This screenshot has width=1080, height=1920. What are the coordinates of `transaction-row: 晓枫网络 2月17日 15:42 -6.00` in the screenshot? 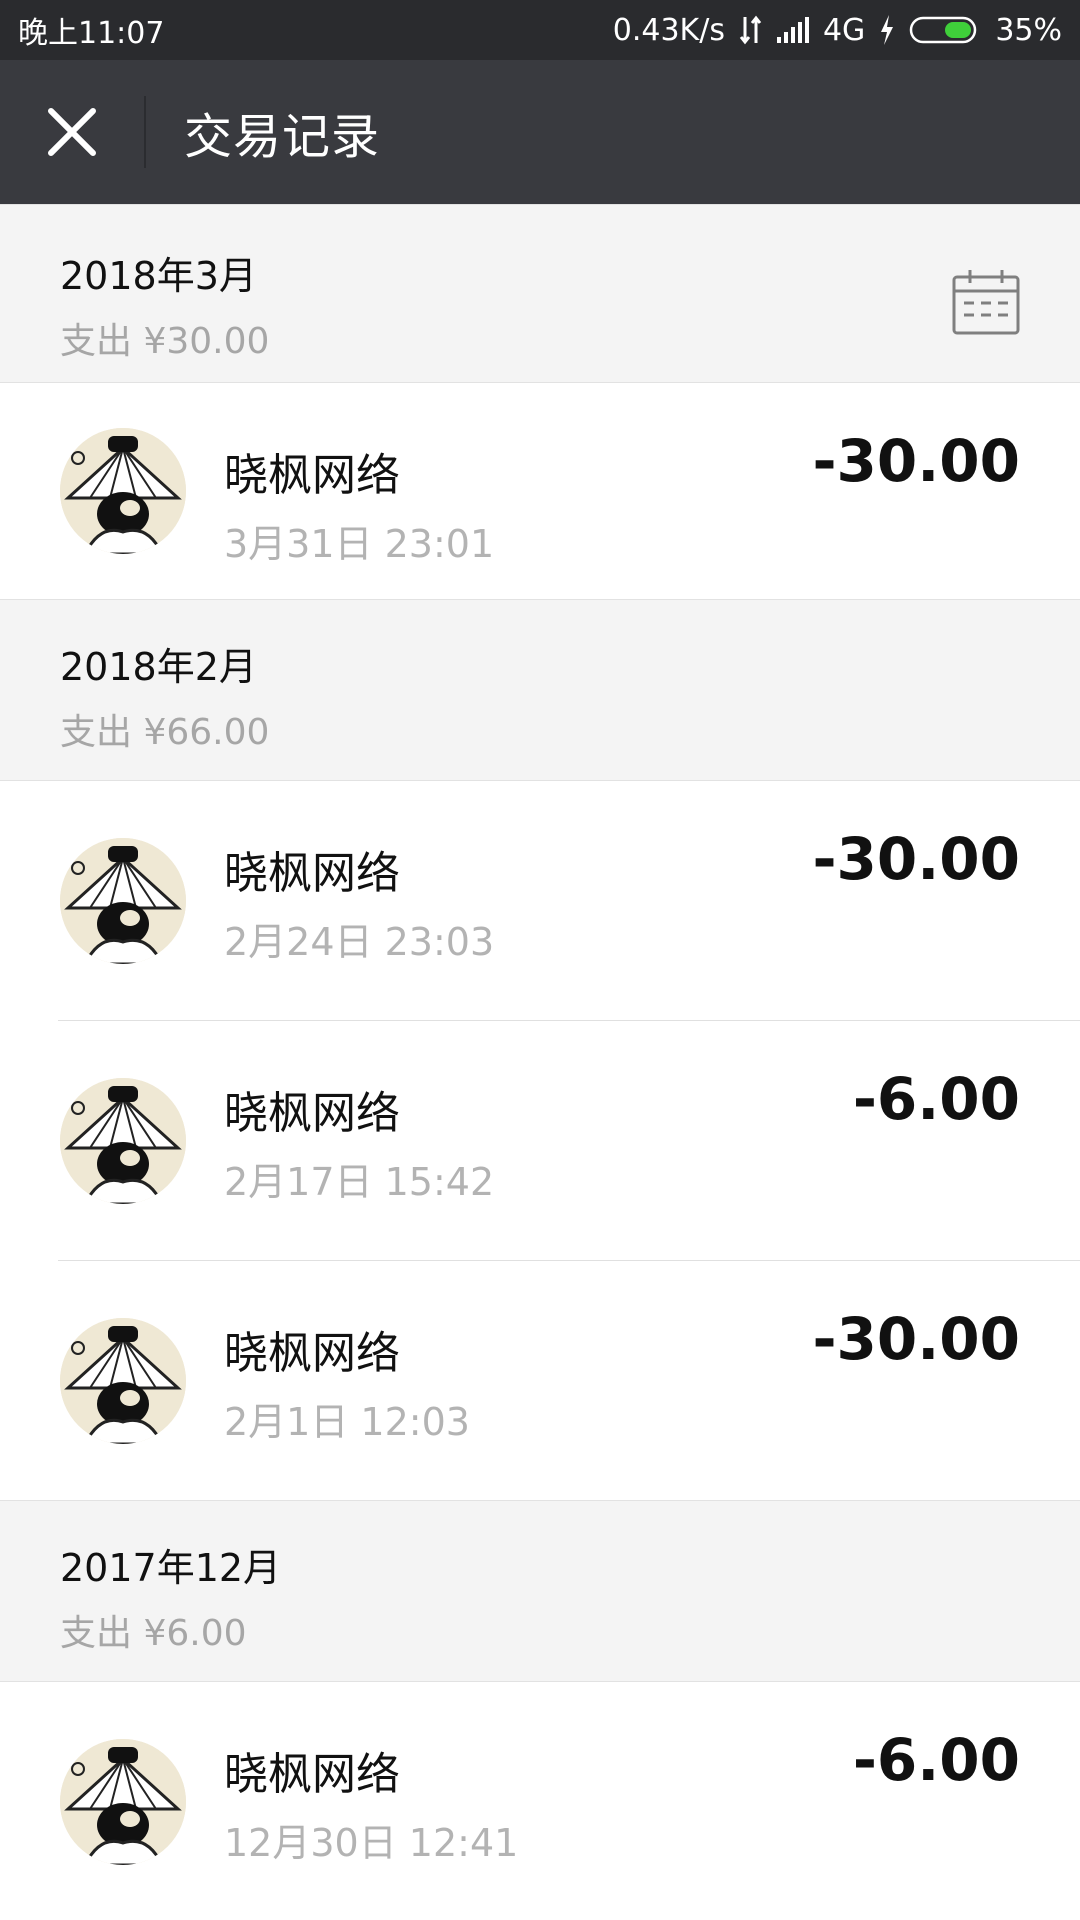 It's located at (540, 1140).